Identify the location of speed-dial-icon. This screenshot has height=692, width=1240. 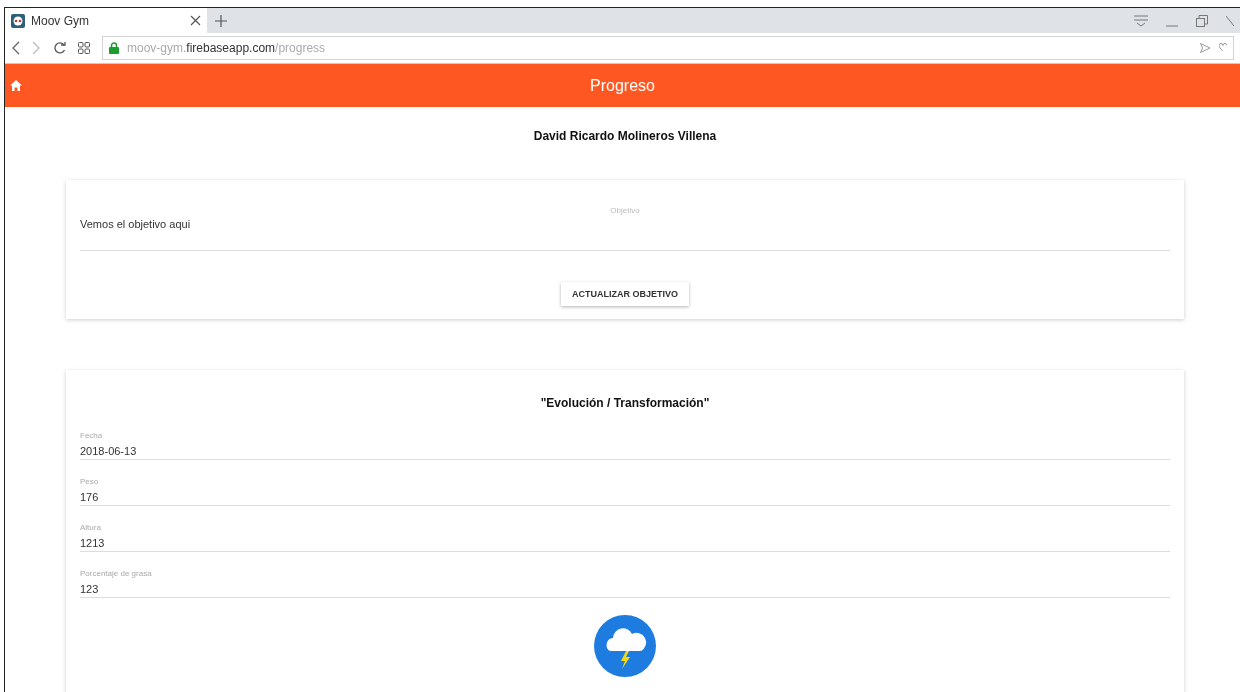
(84, 48).